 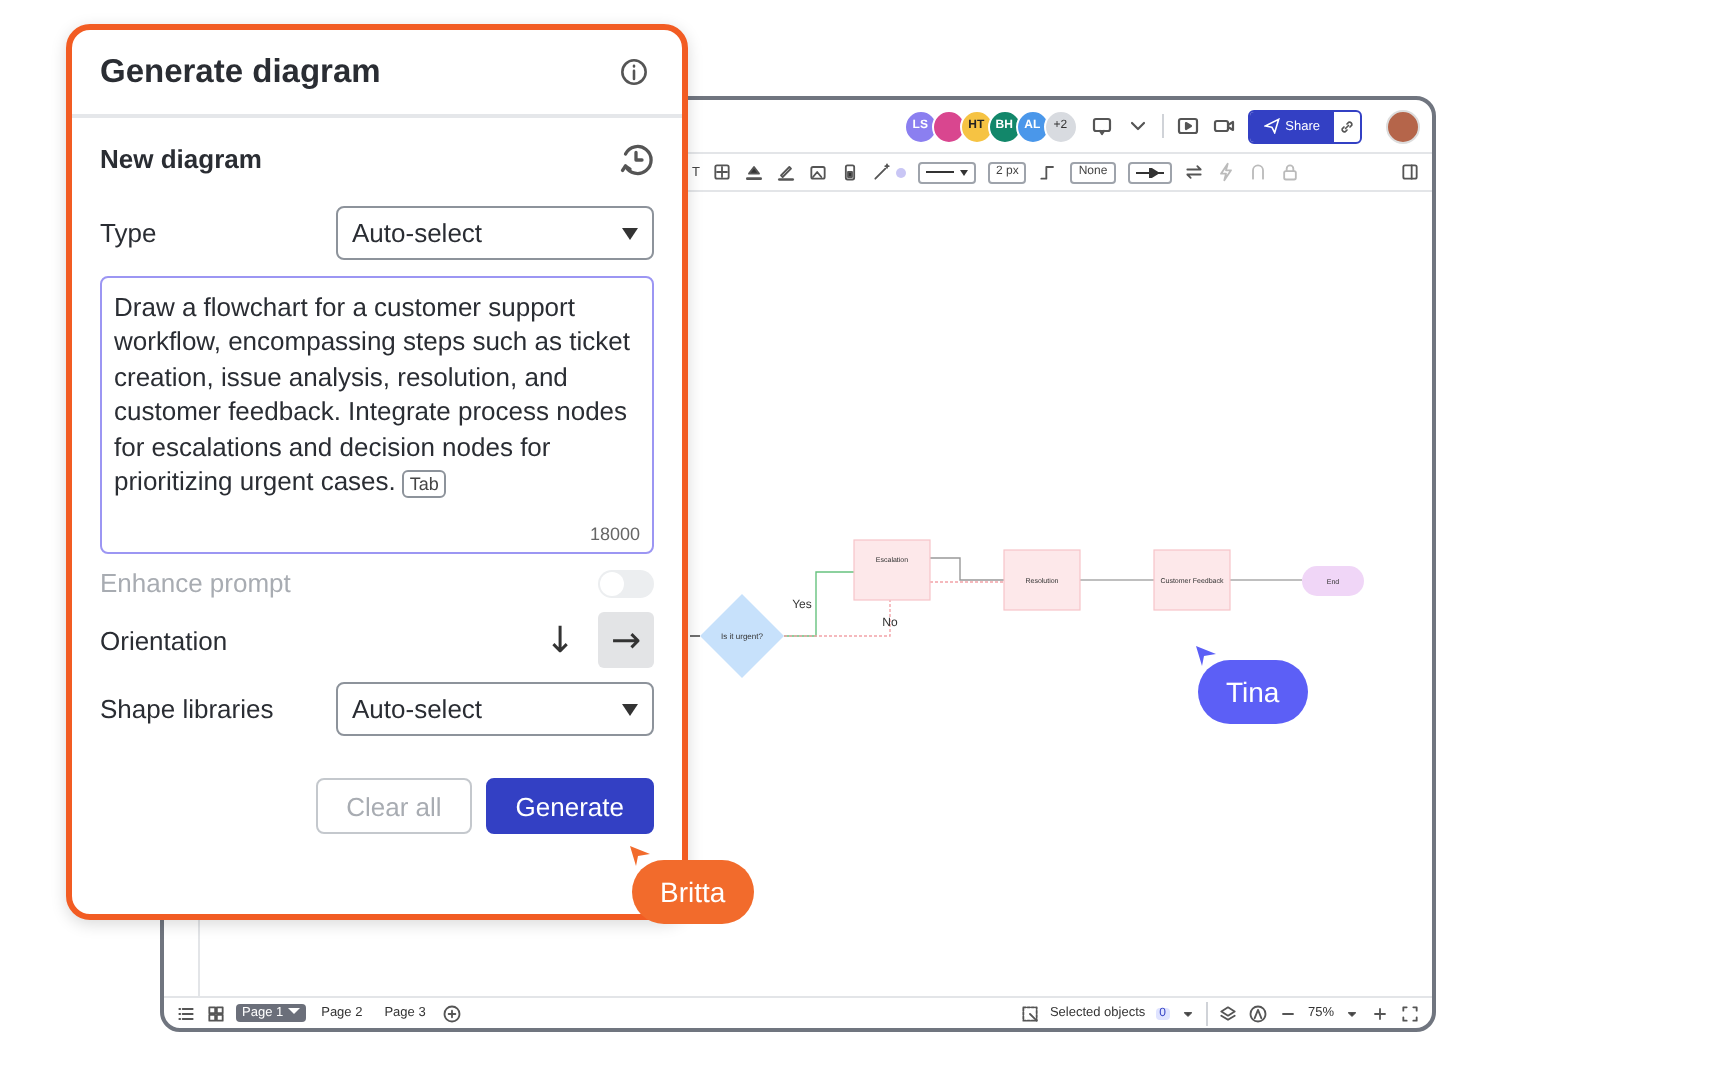 What do you see at coordinates (1101, 126) in the screenshot?
I see `comment-icon` at bounding box center [1101, 126].